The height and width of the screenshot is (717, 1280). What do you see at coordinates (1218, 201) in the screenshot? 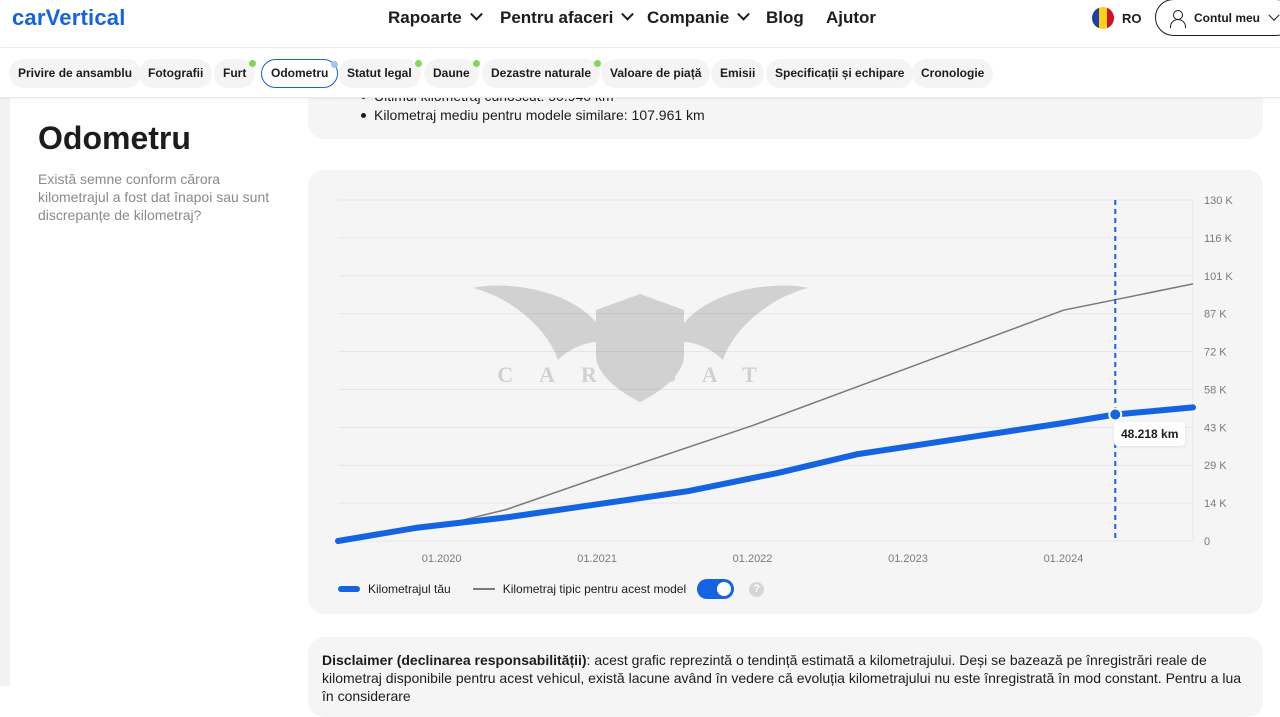
I see `y-tick-label: 130 K` at bounding box center [1218, 201].